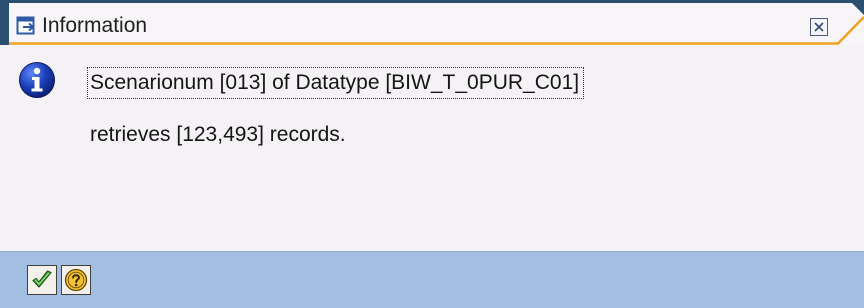  Describe the element at coordinates (432, 22) in the screenshot. I see `dialog-titlebar: Information` at that location.